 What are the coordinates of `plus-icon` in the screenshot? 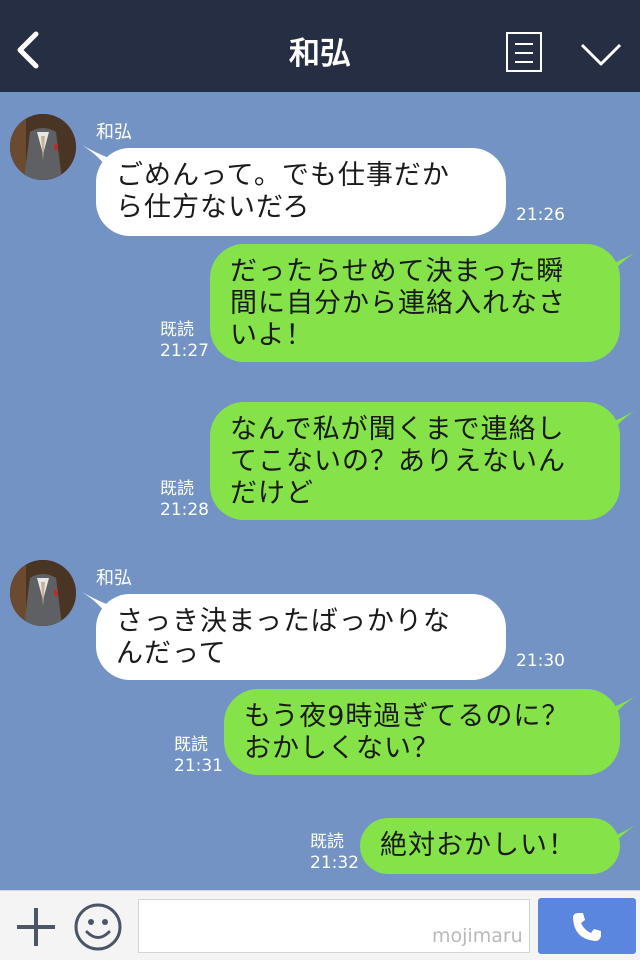 It's located at (36, 927).